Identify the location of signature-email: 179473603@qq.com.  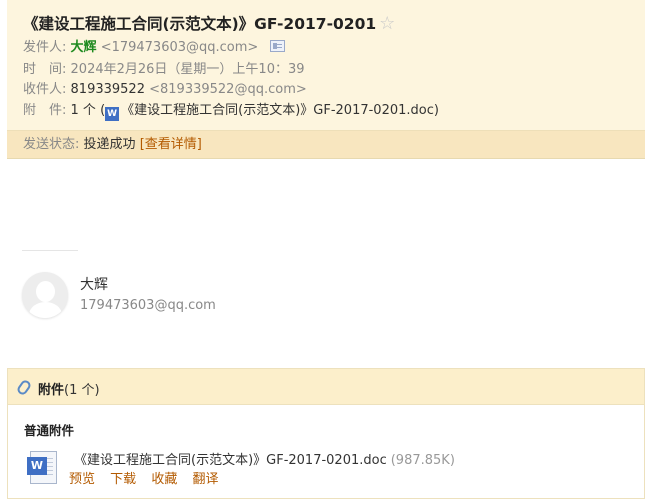
(148, 305).